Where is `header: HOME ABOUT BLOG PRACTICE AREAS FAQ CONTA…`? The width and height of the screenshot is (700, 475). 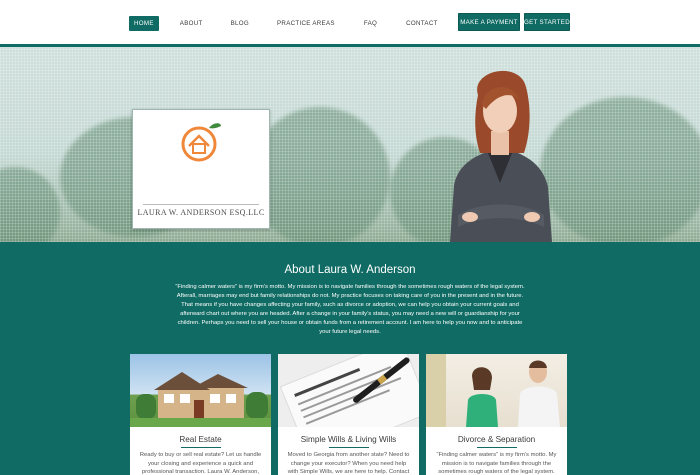
header: HOME ABOUT BLOG PRACTICE AREAS FAQ CONTA… is located at coordinates (350, 22).